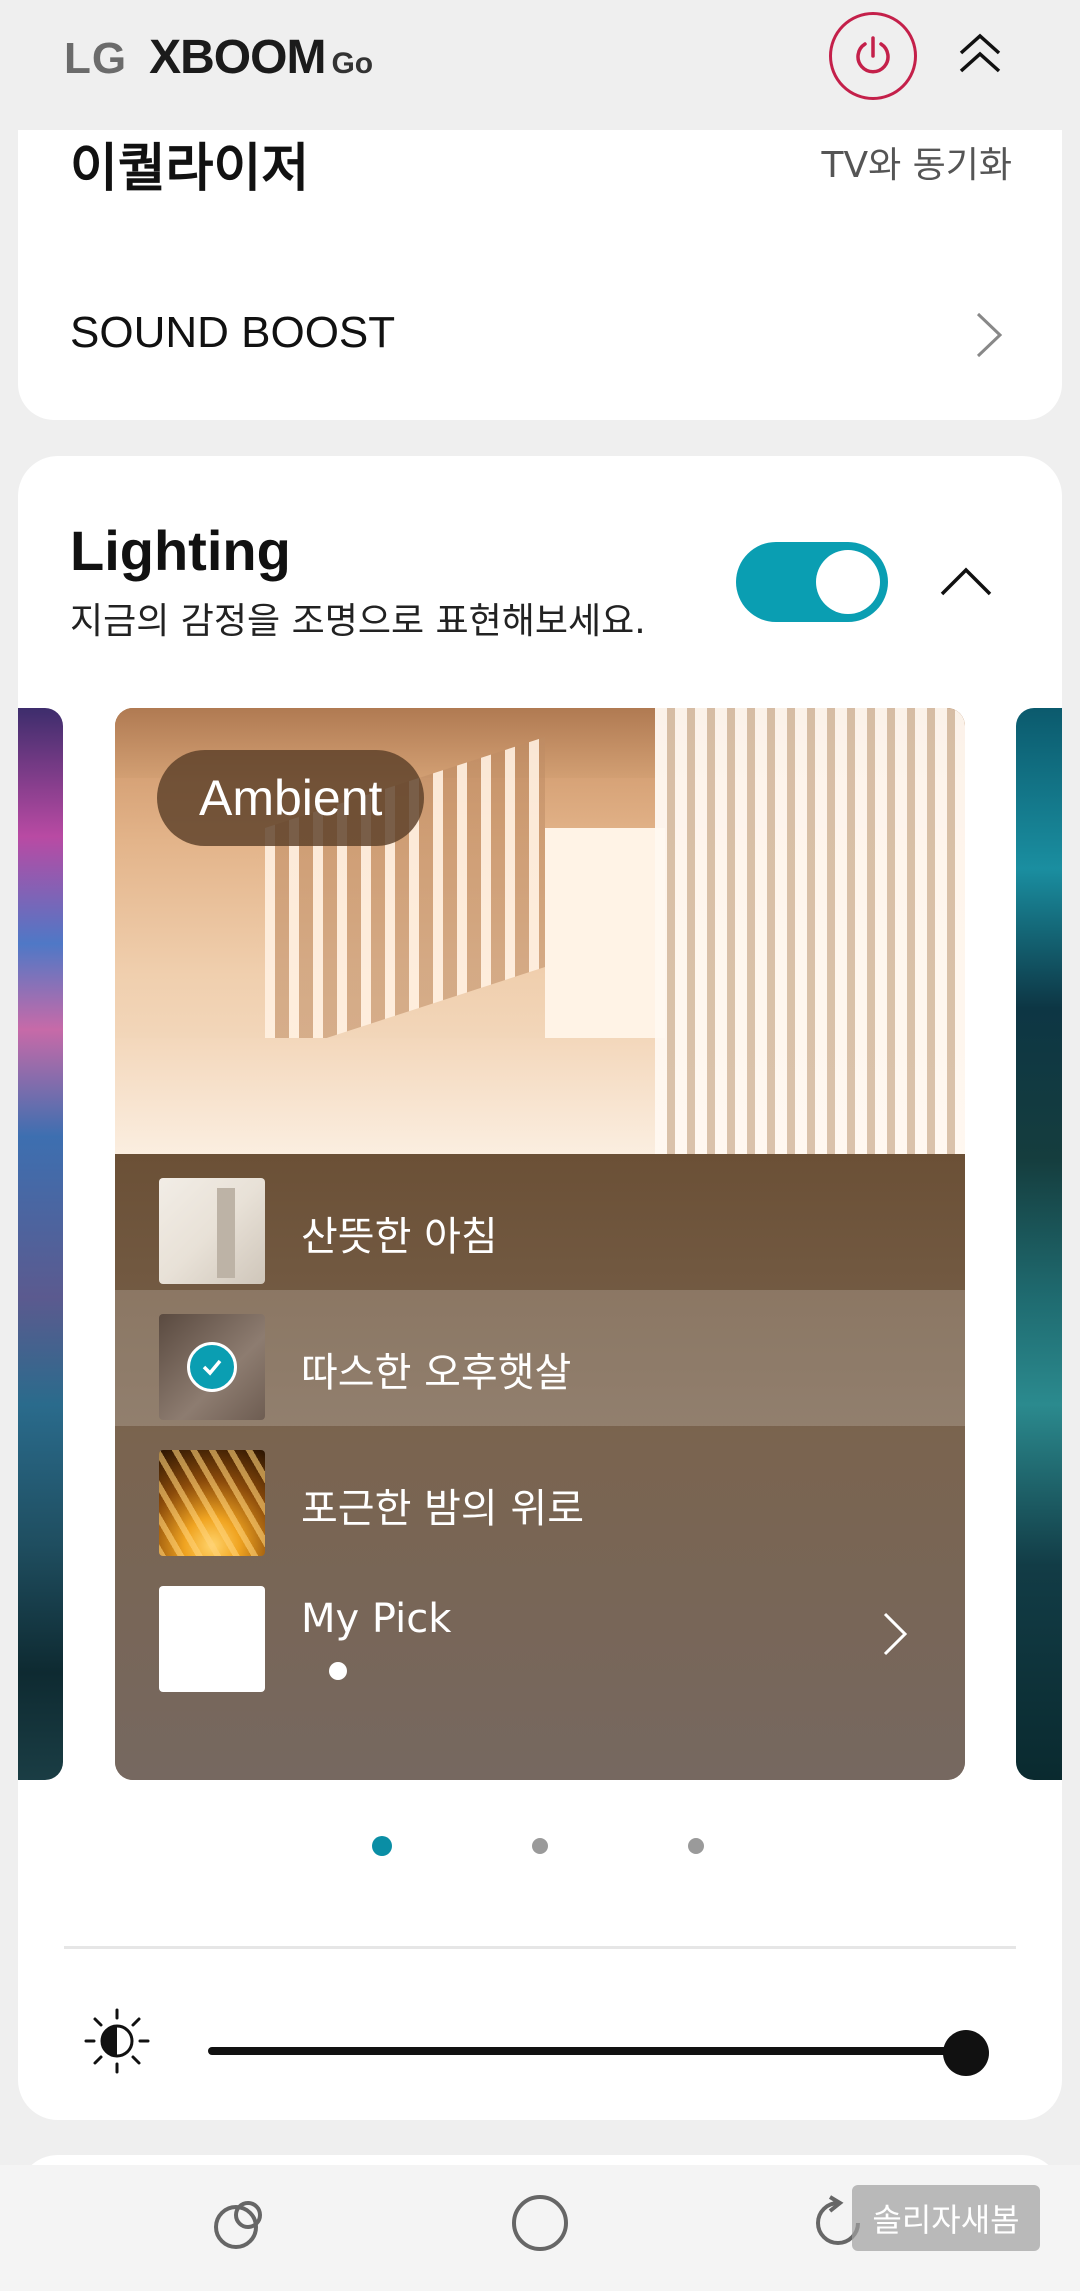 Image resolution: width=1080 pixels, height=2291 pixels. Describe the element at coordinates (540, 65) in the screenshot. I see `app-header: LG XBOOM Go` at that location.